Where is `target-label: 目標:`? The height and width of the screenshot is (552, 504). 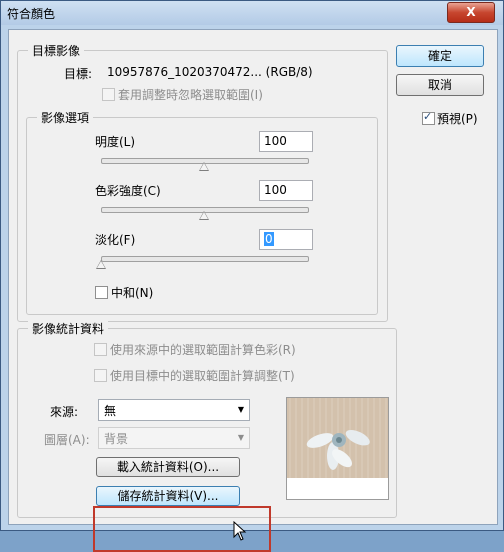 target-label: 目標: is located at coordinates (78, 74).